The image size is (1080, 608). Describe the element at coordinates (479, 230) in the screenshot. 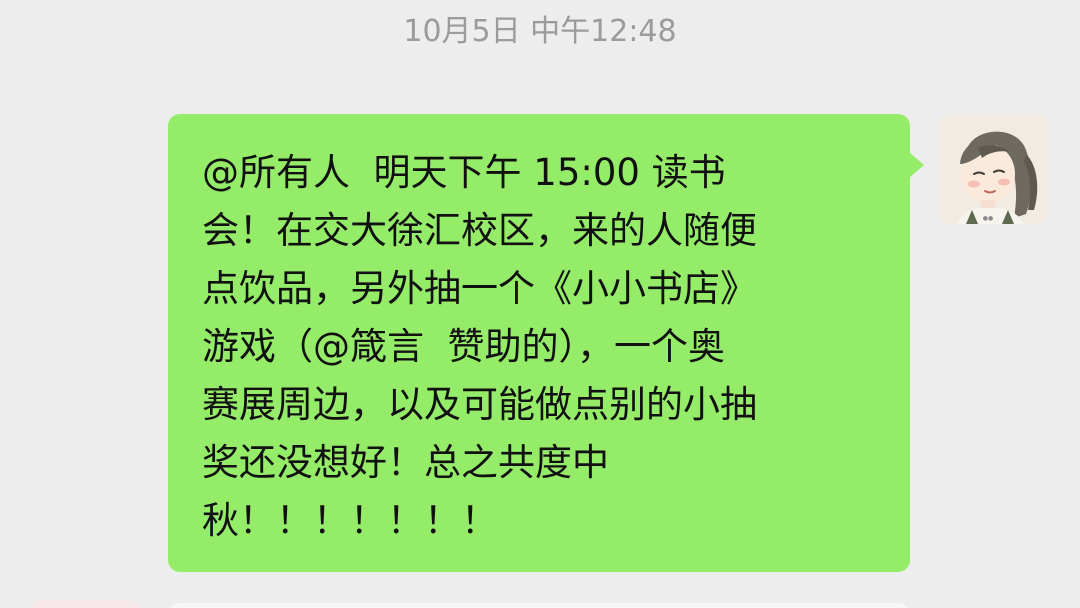

I see `message-line: 会！在交大徐汇校区，来的人随便` at that location.